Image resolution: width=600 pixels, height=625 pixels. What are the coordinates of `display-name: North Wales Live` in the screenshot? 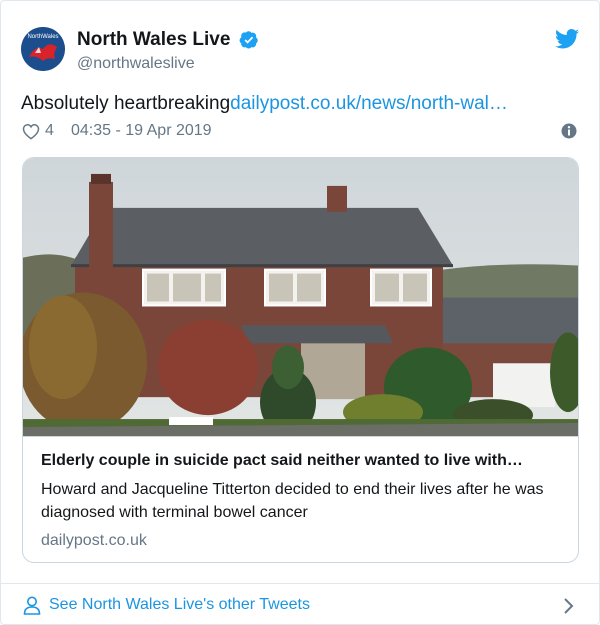 It's located at (153, 40).